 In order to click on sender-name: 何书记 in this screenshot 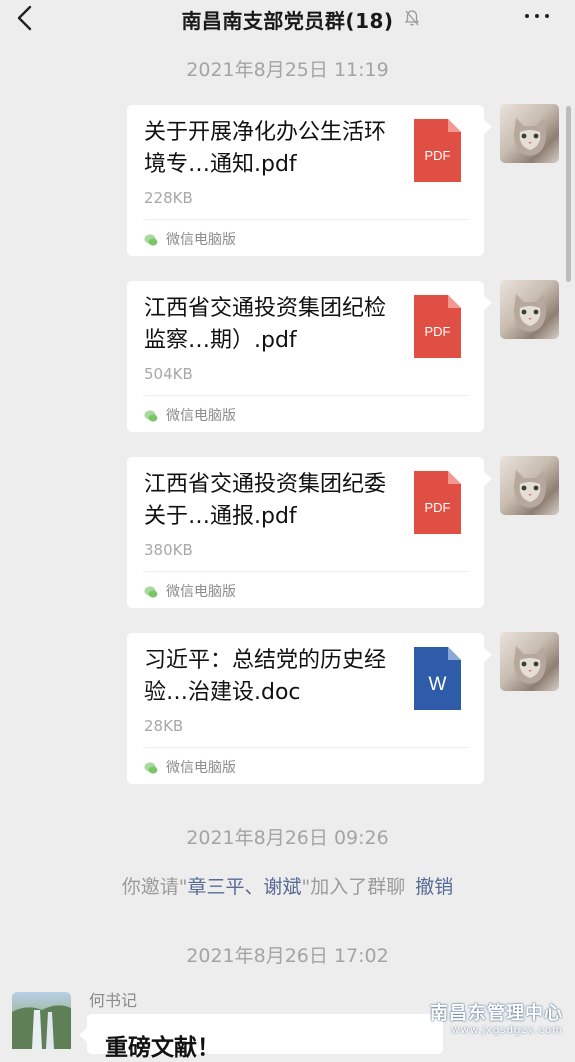, I will do `click(113, 1000)`.